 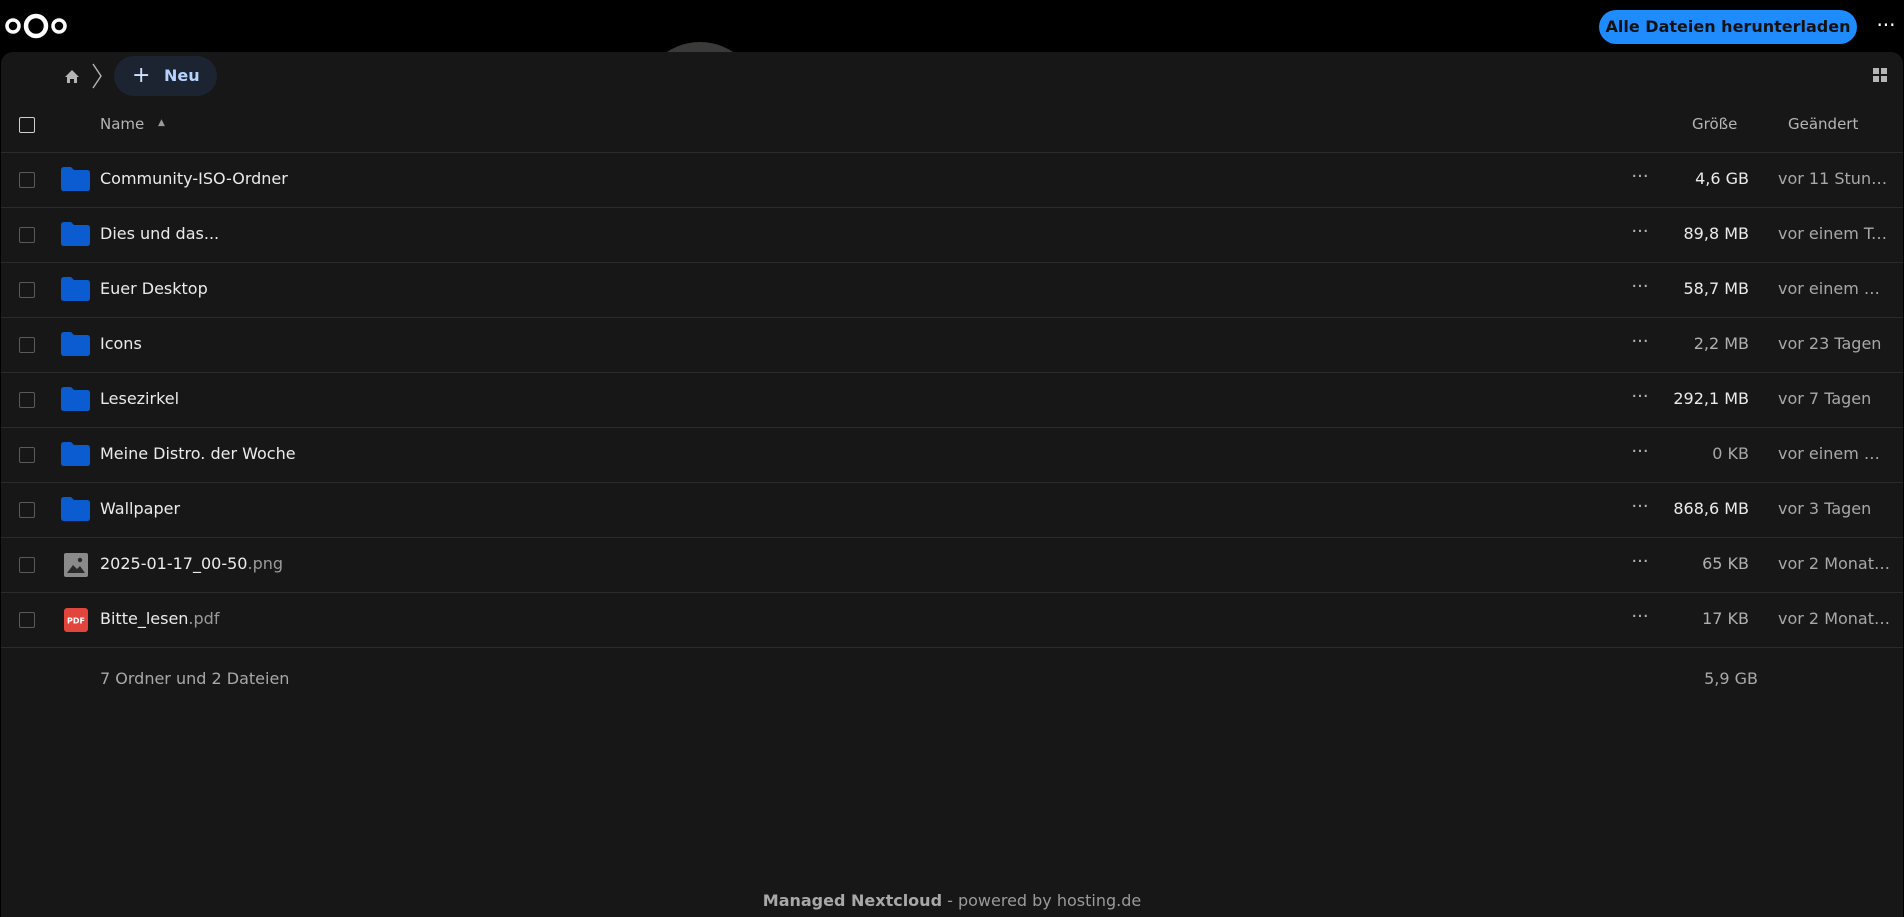 What do you see at coordinates (1711, 398) in the screenshot?
I see `file-size: 292,1 MB` at bounding box center [1711, 398].